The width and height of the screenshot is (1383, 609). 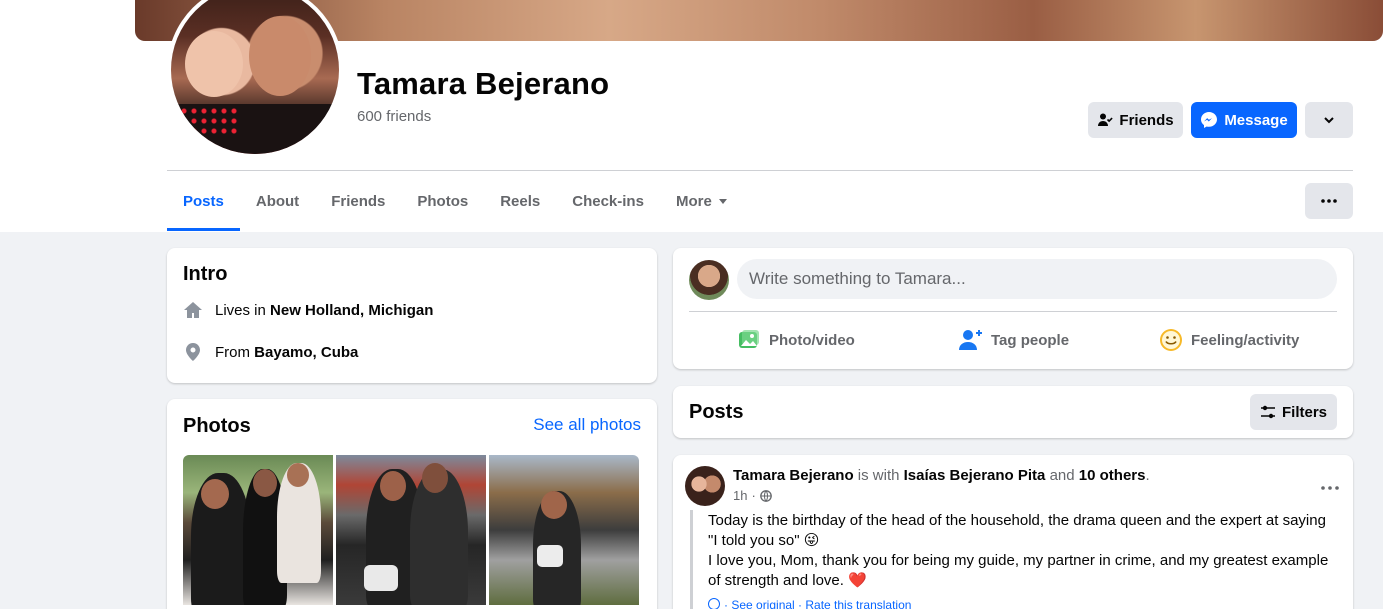 What do you see at coordinates (817, 603) in the screenshot?
I see `see-original-label: · See original · Rate this translation` at bounding box center [817, 603].